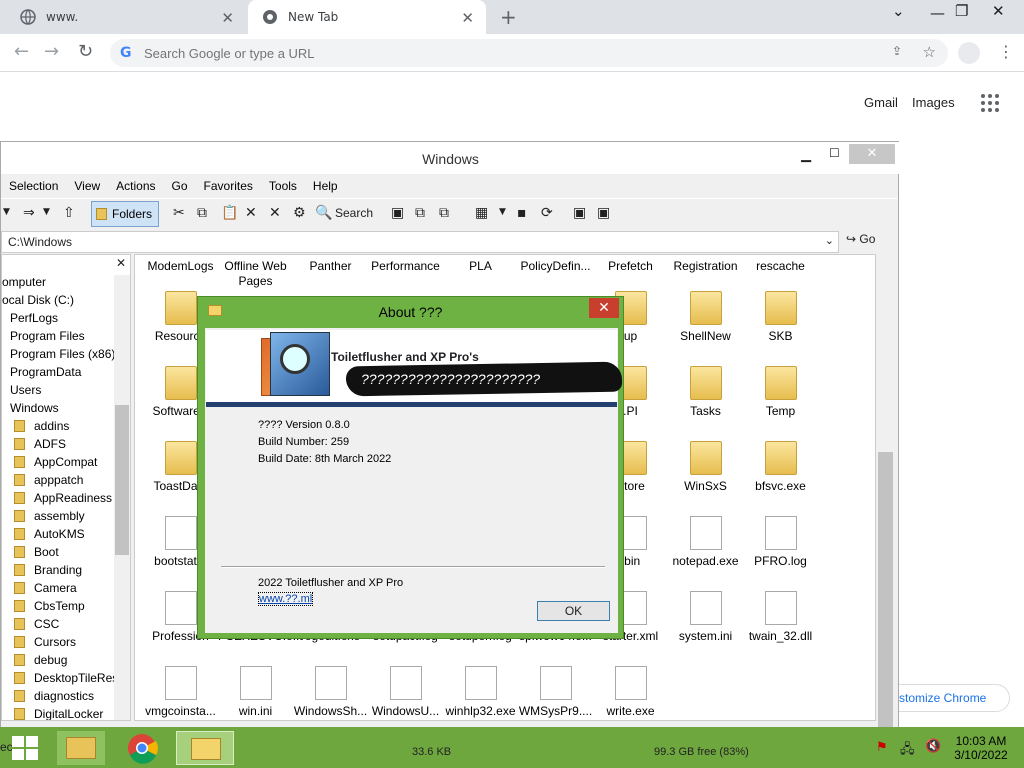 The height and width of the screenshot is (768, 1024). Describe the element at coordinates (66, 712) in the screenshot. I see `tree-item: DigitalLocker` at that location.